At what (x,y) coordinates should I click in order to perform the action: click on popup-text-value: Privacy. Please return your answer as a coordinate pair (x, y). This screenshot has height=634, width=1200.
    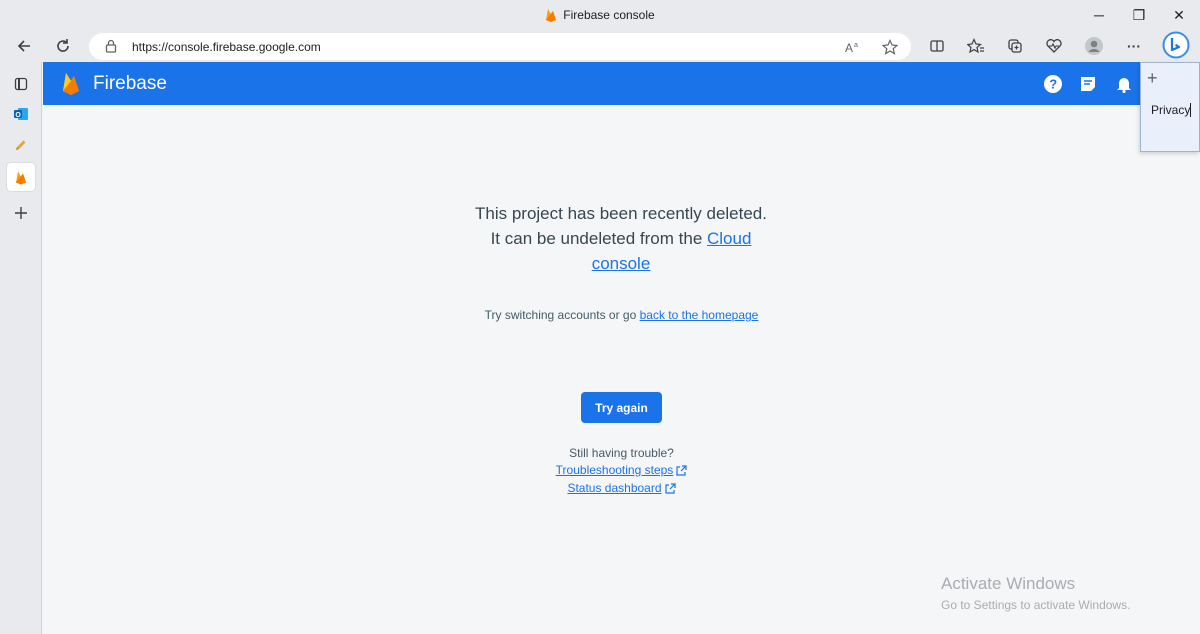
    Looking at the image, I should click on (1171, 110).